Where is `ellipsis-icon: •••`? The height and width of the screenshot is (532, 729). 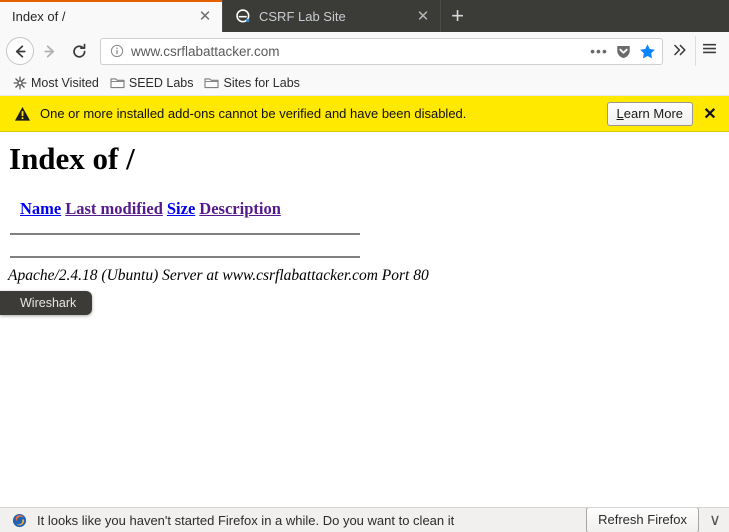
ellipsis-icon: ••• is located at coordinates (599, 51).